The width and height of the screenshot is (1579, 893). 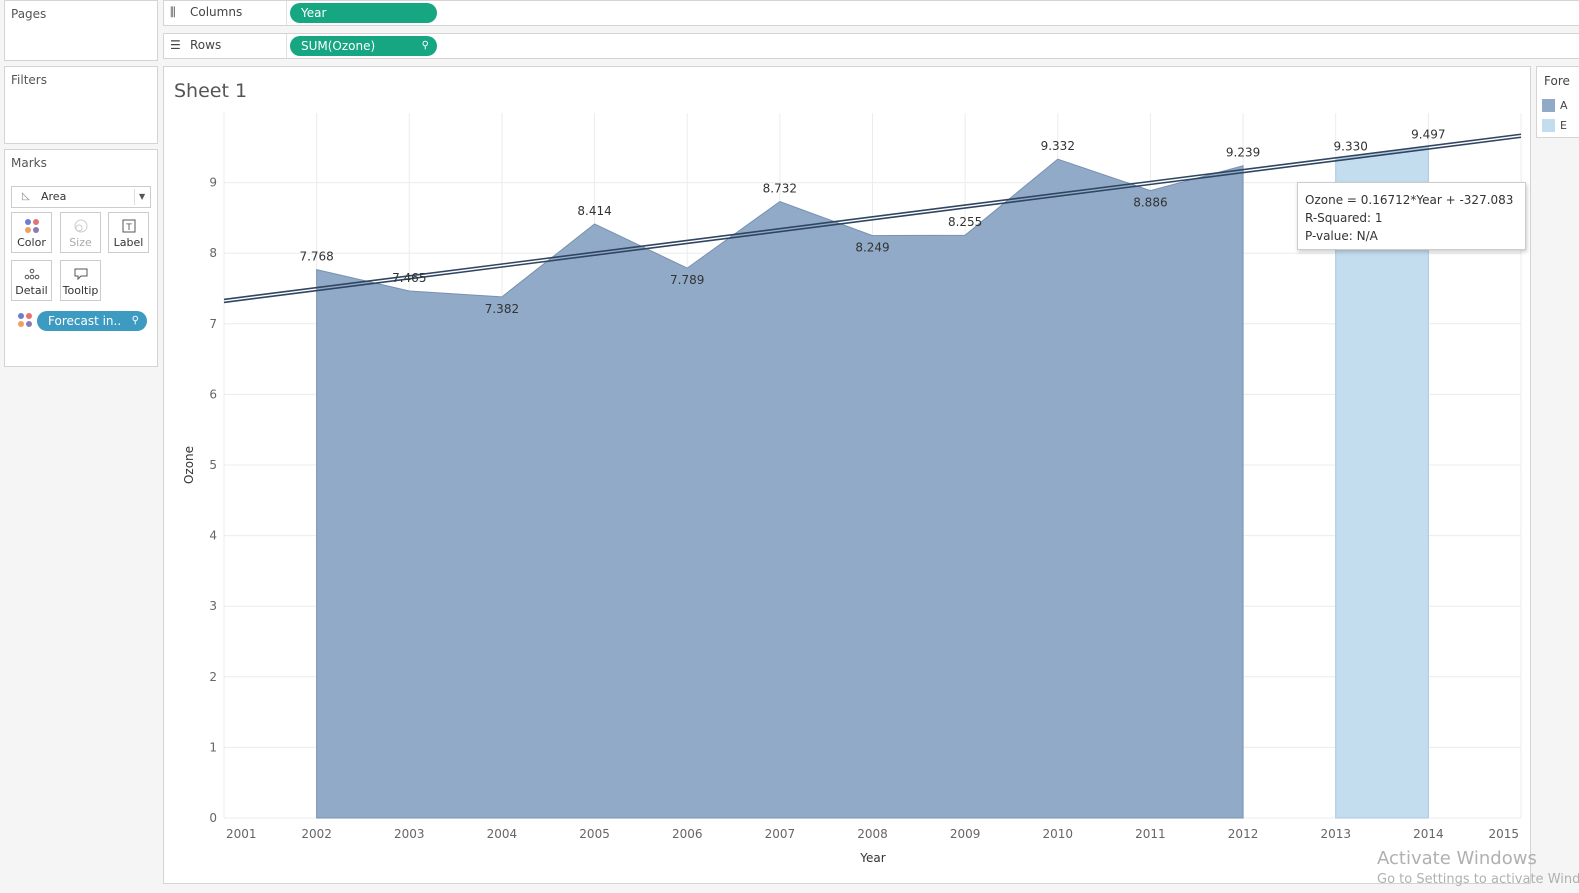 What do you see at coordinates (1563, 125) in the screenshot?
I see `legend-label-estimate: E` at bounding box center [1563, 125].